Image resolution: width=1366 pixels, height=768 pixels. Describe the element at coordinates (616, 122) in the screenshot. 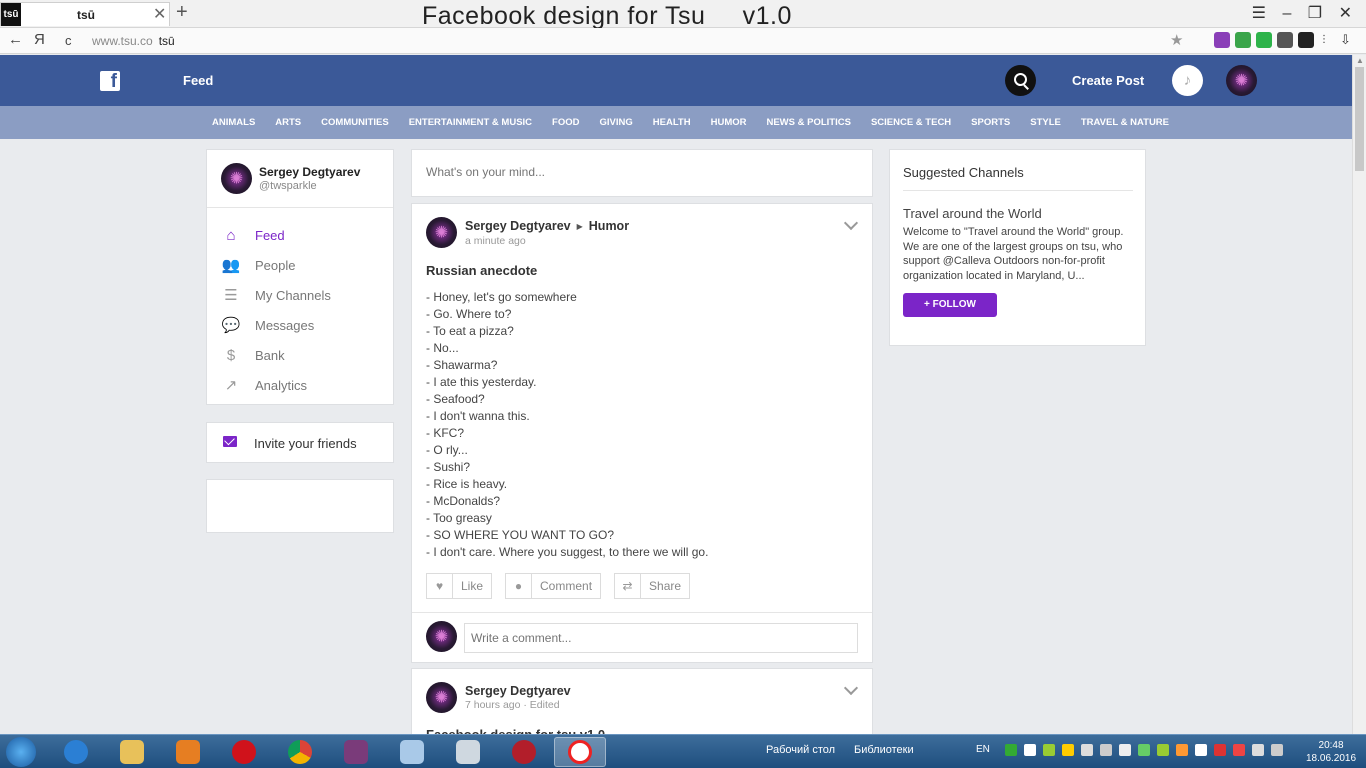

I see `category-link: GIVING` at that location.